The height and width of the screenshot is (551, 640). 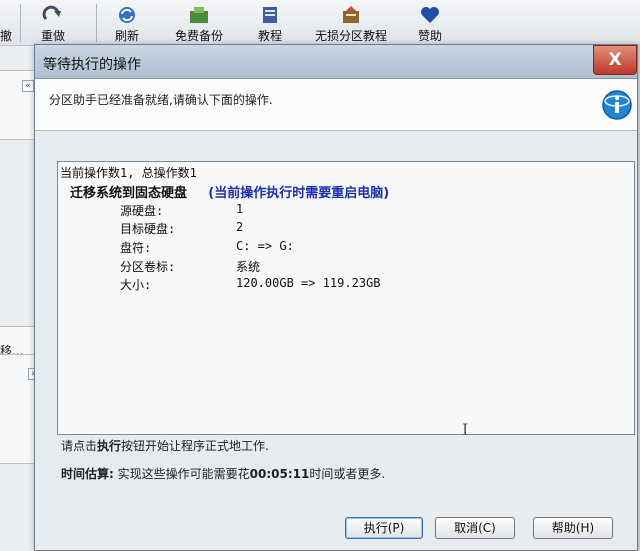 I want to click on estimate-label: 时间估算:, so click(x=87, y=474).